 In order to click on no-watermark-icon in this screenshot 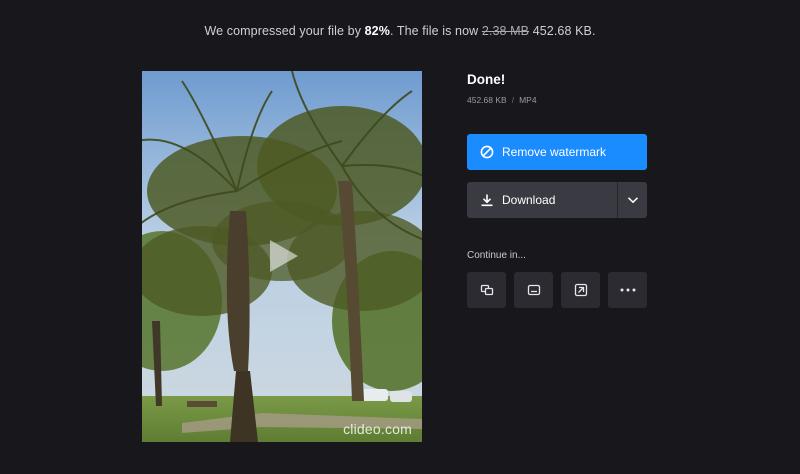, I will do `click(487, 152)`.